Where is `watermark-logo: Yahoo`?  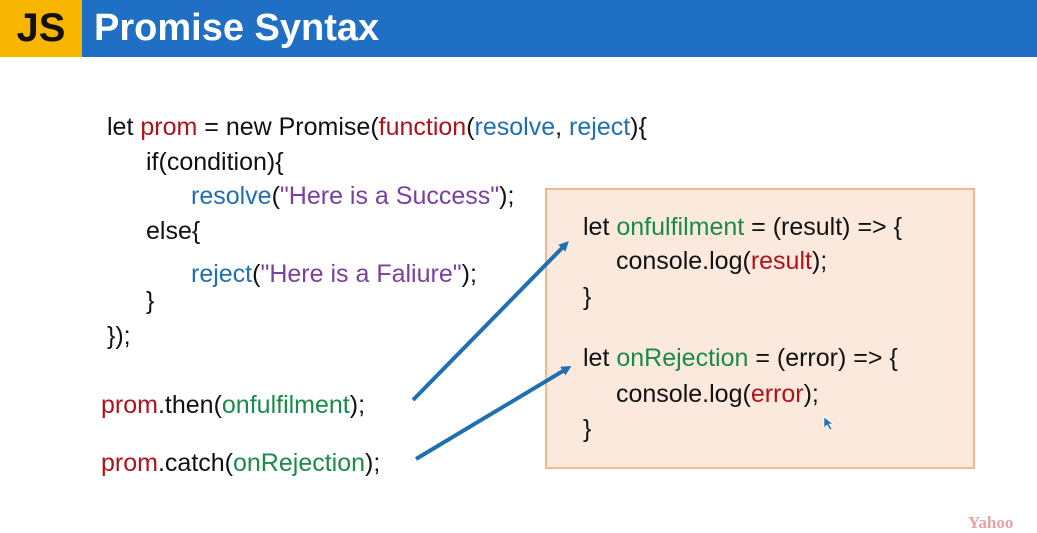
watermark-logo: Yahoo is located at coordinates (991, 522).